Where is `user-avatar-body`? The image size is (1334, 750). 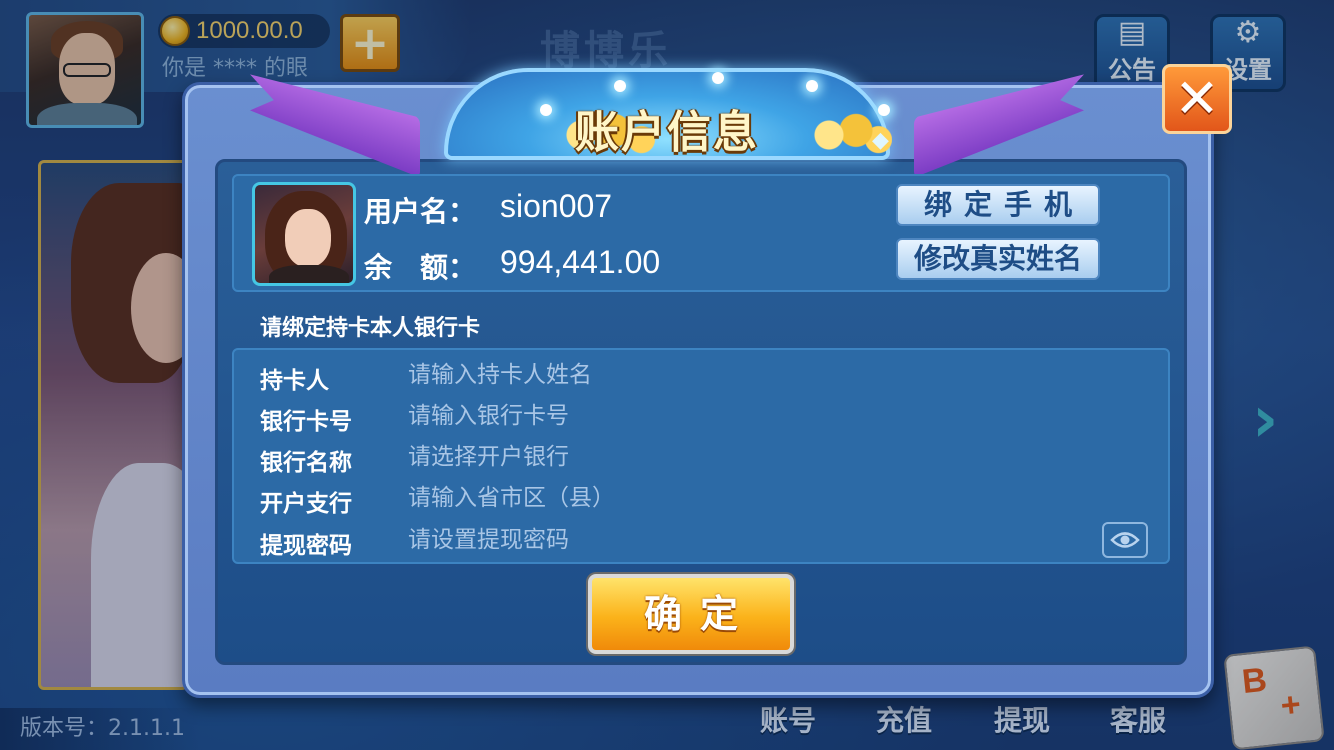 user-avatar-body is located at coordinates (309, 274).